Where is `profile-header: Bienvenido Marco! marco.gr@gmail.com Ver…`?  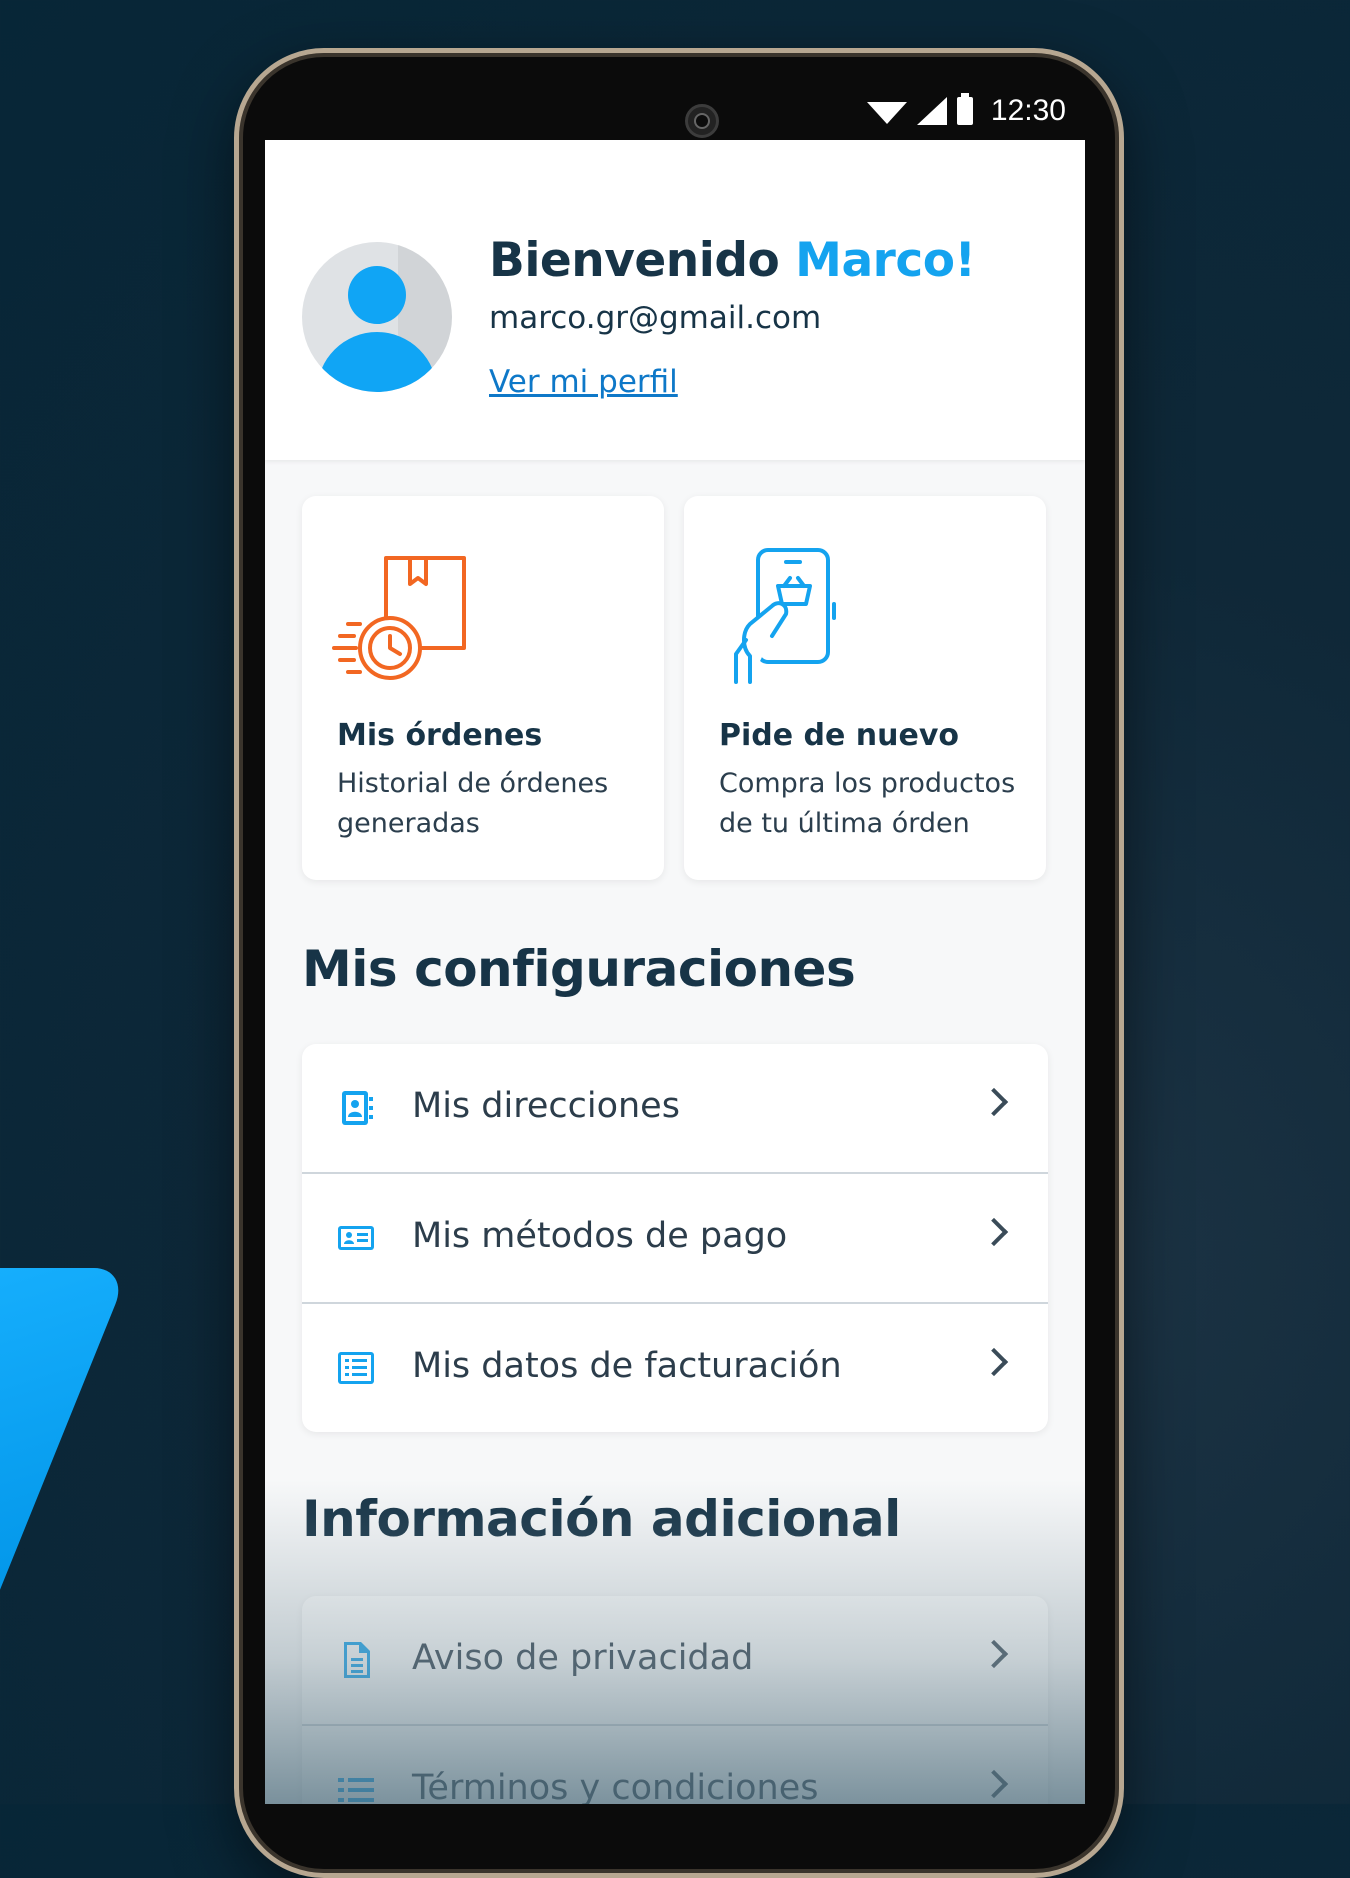
profile-header: Bienvenido Marco! marco.gr@gmail.com Ver… is located at coordinates (675, 300).